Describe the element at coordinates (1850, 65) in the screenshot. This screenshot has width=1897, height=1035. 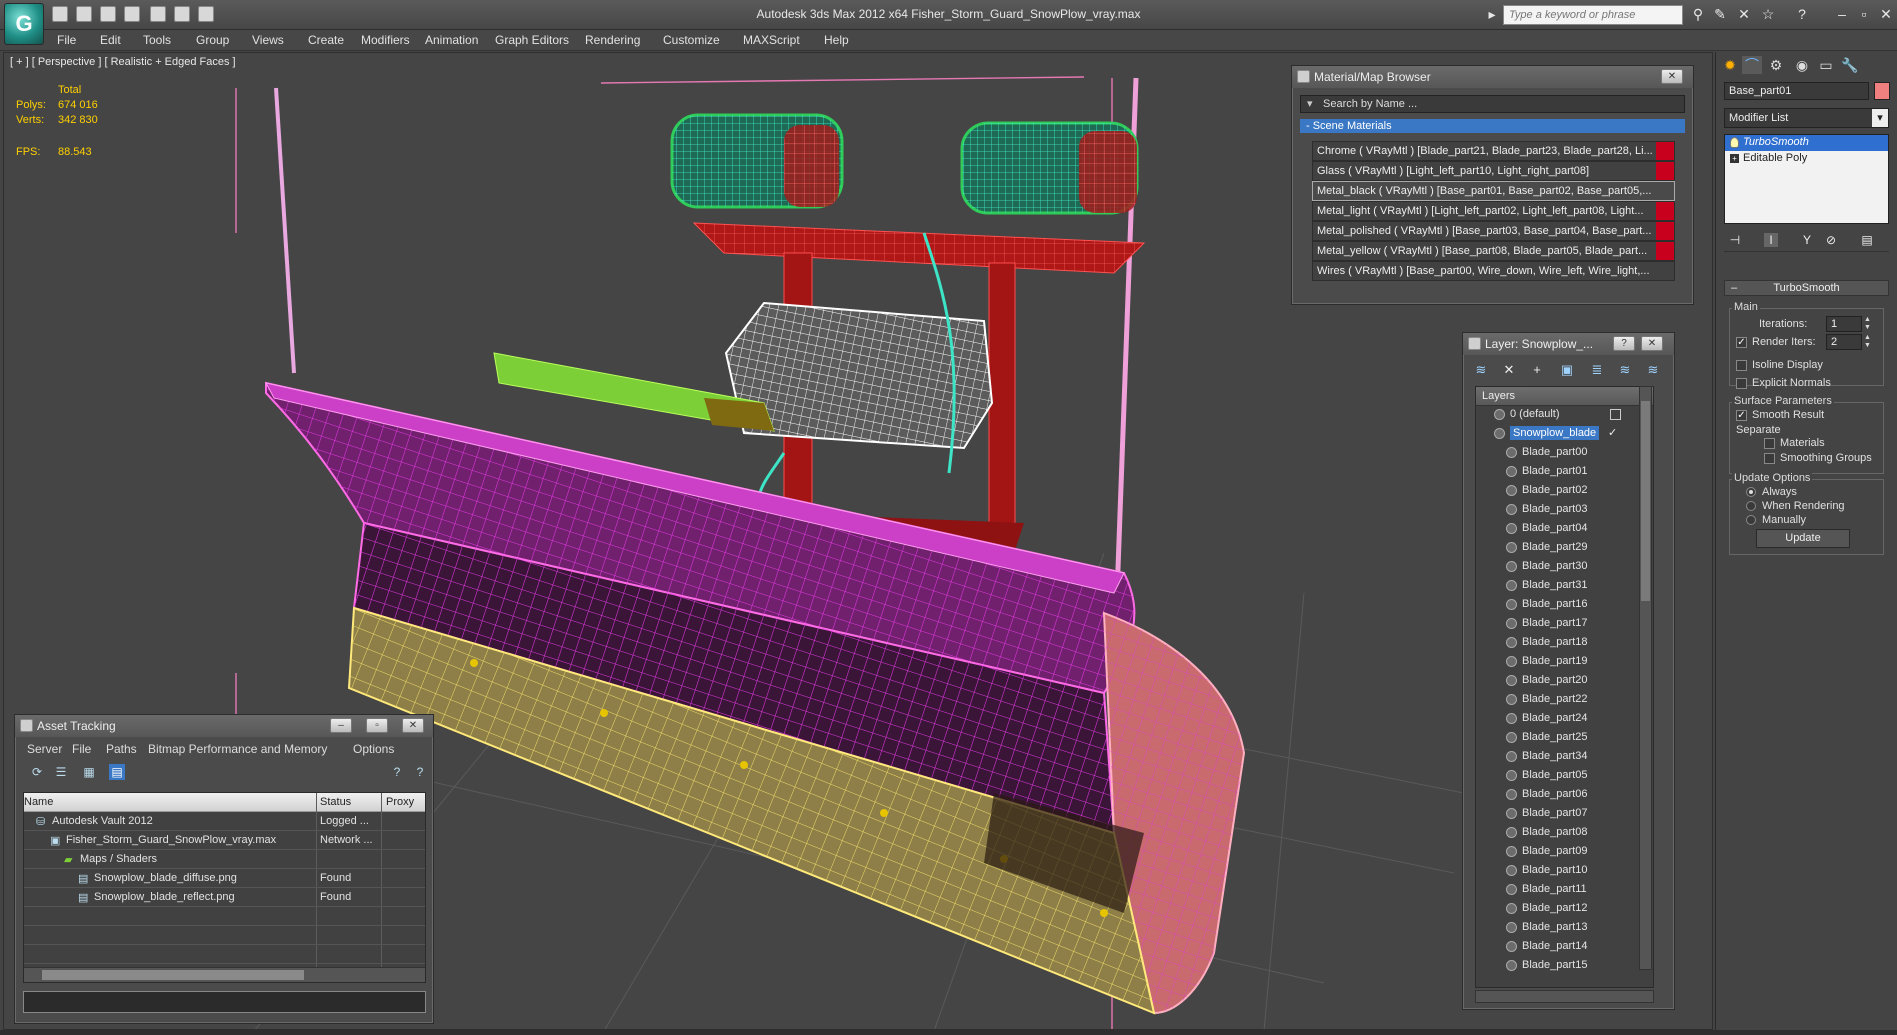
I see `utilities-tab-icon: 🔧` at that location.